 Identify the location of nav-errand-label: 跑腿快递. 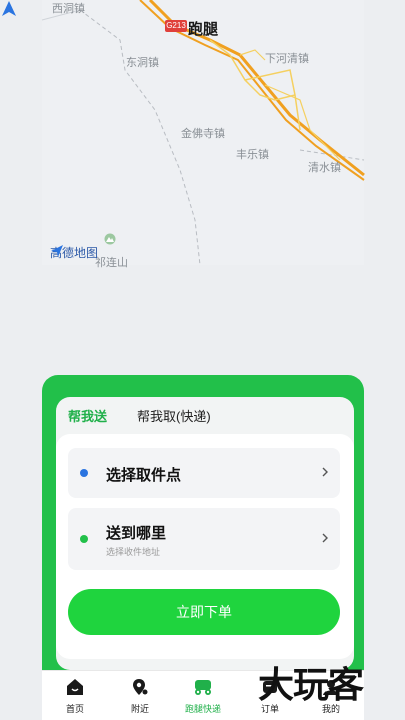
(202, 709).